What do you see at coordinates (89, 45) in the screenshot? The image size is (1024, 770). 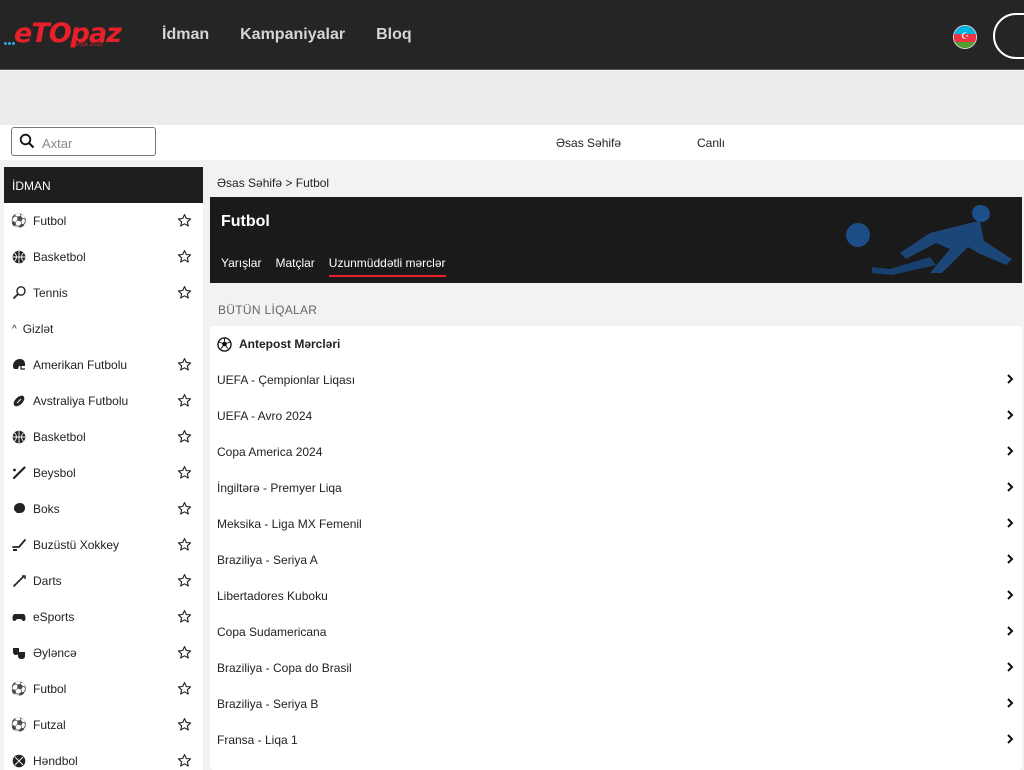 I see `logo-tagline: since 2012` at bounding box center [89, 45].